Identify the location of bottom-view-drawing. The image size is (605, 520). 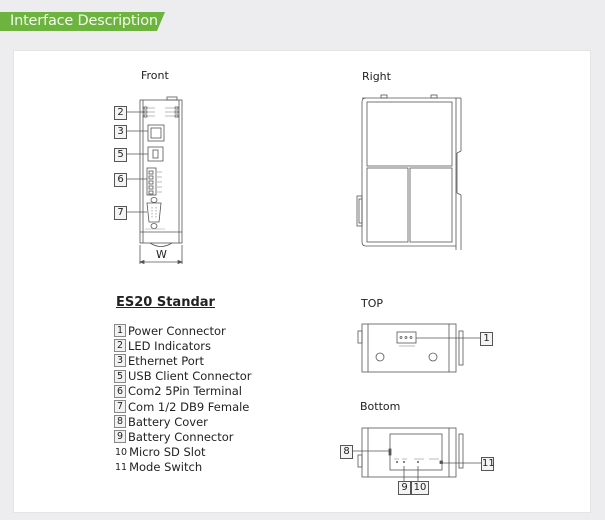
(416, 454).